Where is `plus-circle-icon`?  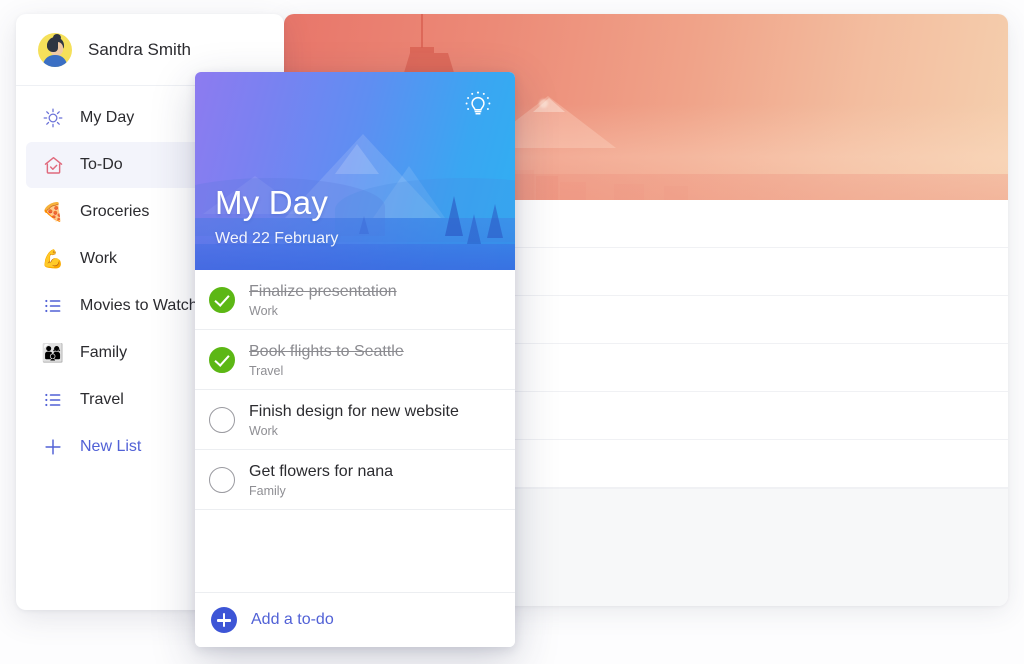
plus-circle-icon is located at coordinates (224, 620).